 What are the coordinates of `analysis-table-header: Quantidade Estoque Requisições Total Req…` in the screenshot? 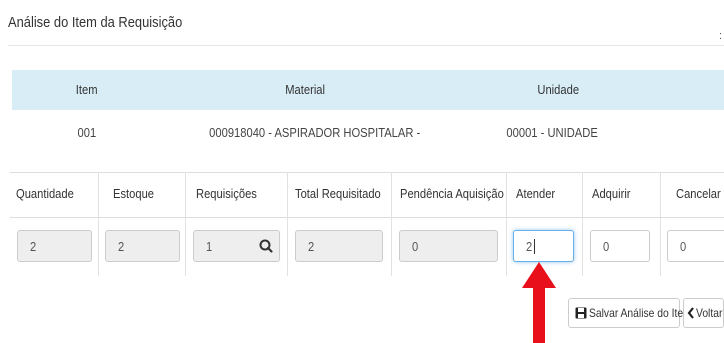 It's located at (367, 195).